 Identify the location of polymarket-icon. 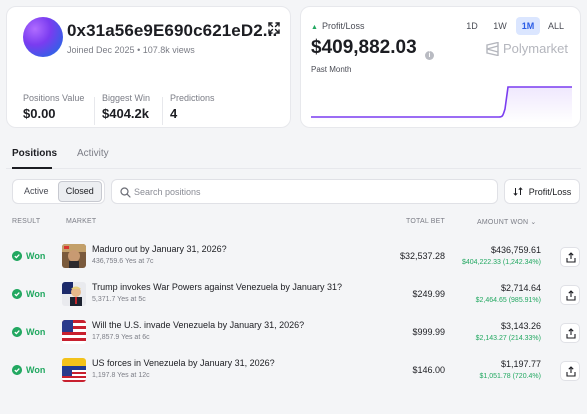
(492, 48).